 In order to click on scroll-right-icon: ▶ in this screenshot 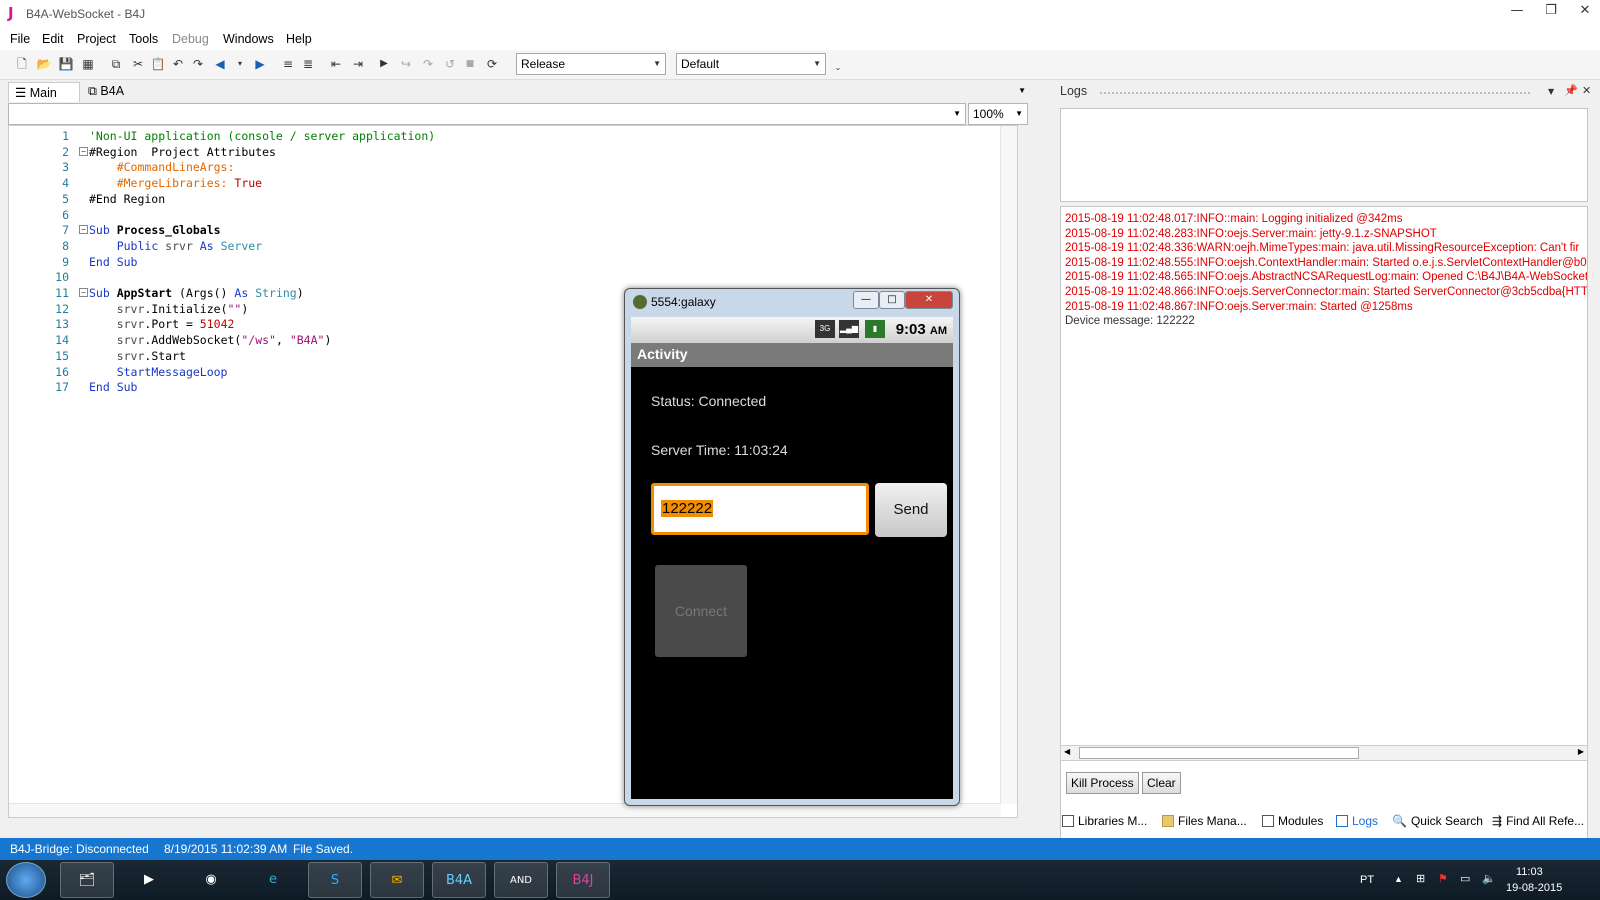, I will do `click(1581, 751)`.